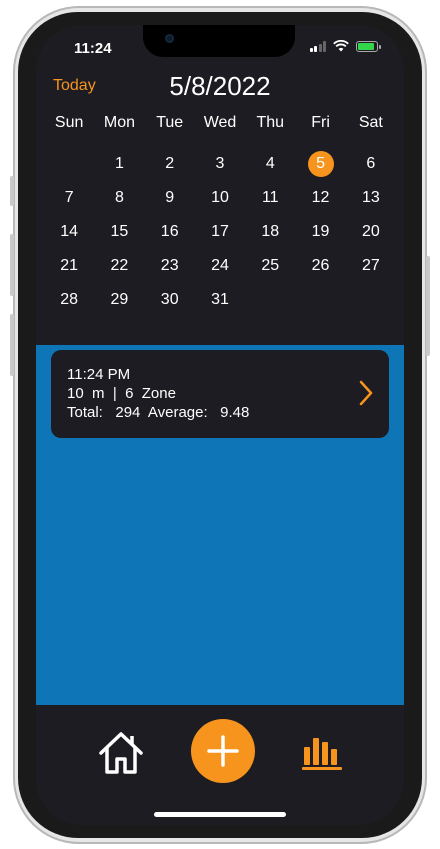  I want to click on calendar-day: 2, so click(170, 164).